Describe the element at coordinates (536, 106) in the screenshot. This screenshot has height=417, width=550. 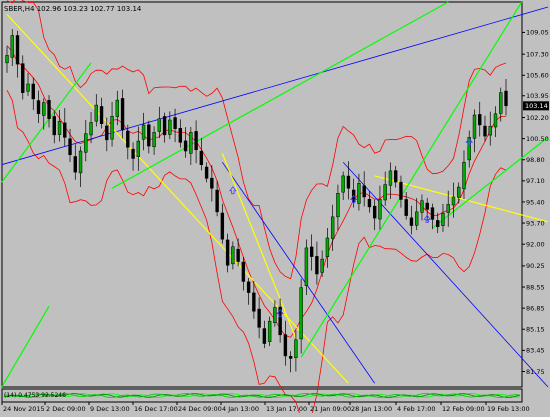
I see `current-price-marker: 103.14` at that location.